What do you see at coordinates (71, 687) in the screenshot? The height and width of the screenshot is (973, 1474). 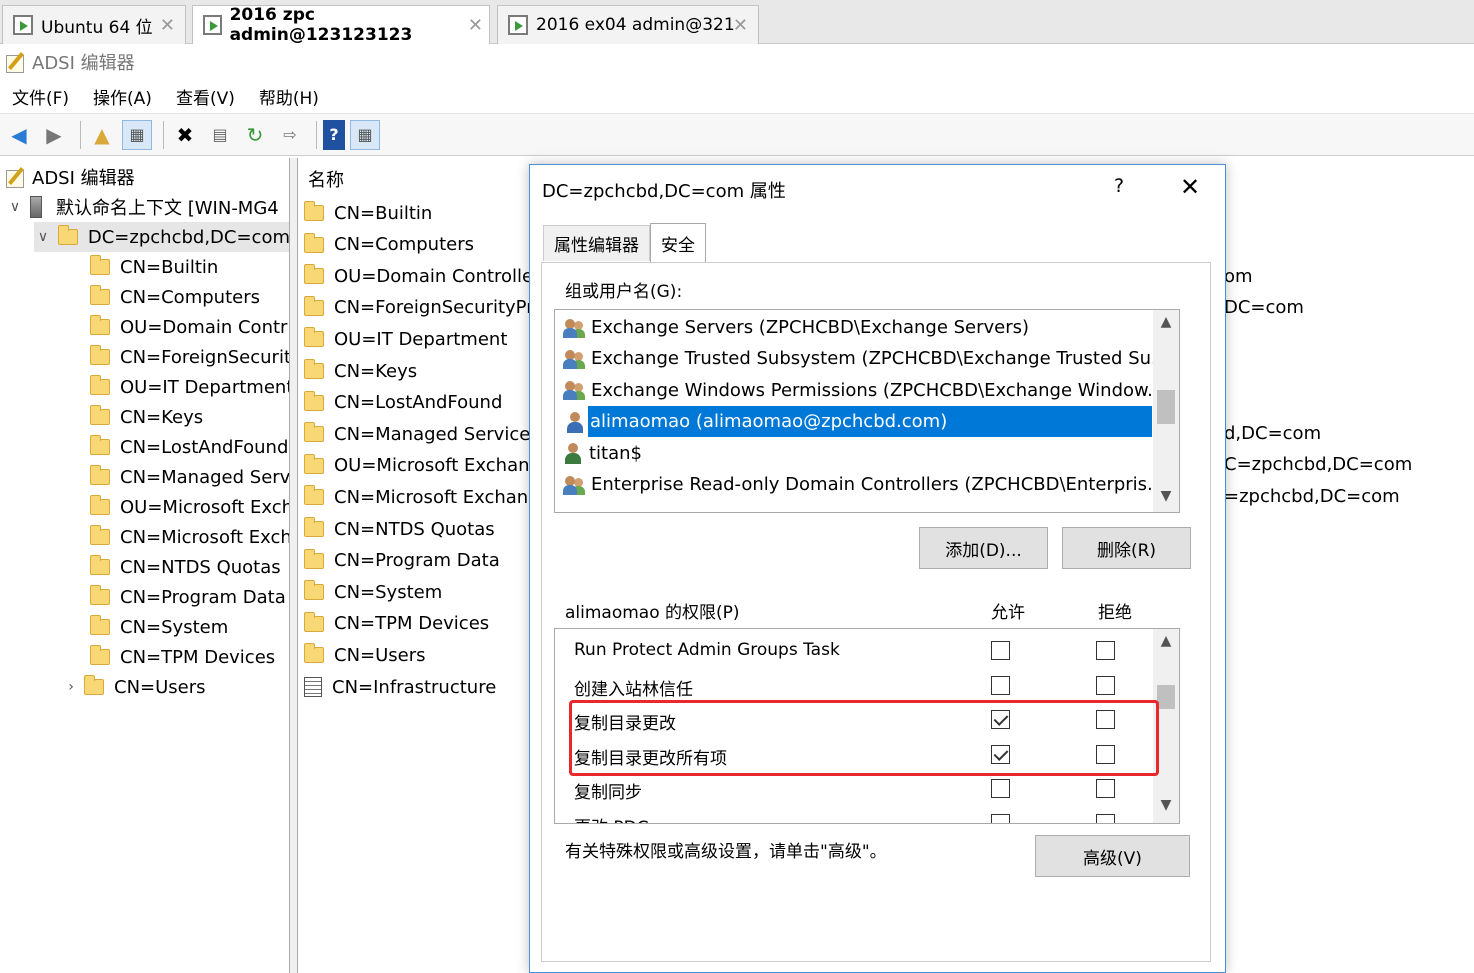 I see `collapsed-chevron-icon: ›` at bounding box center [71, 687].